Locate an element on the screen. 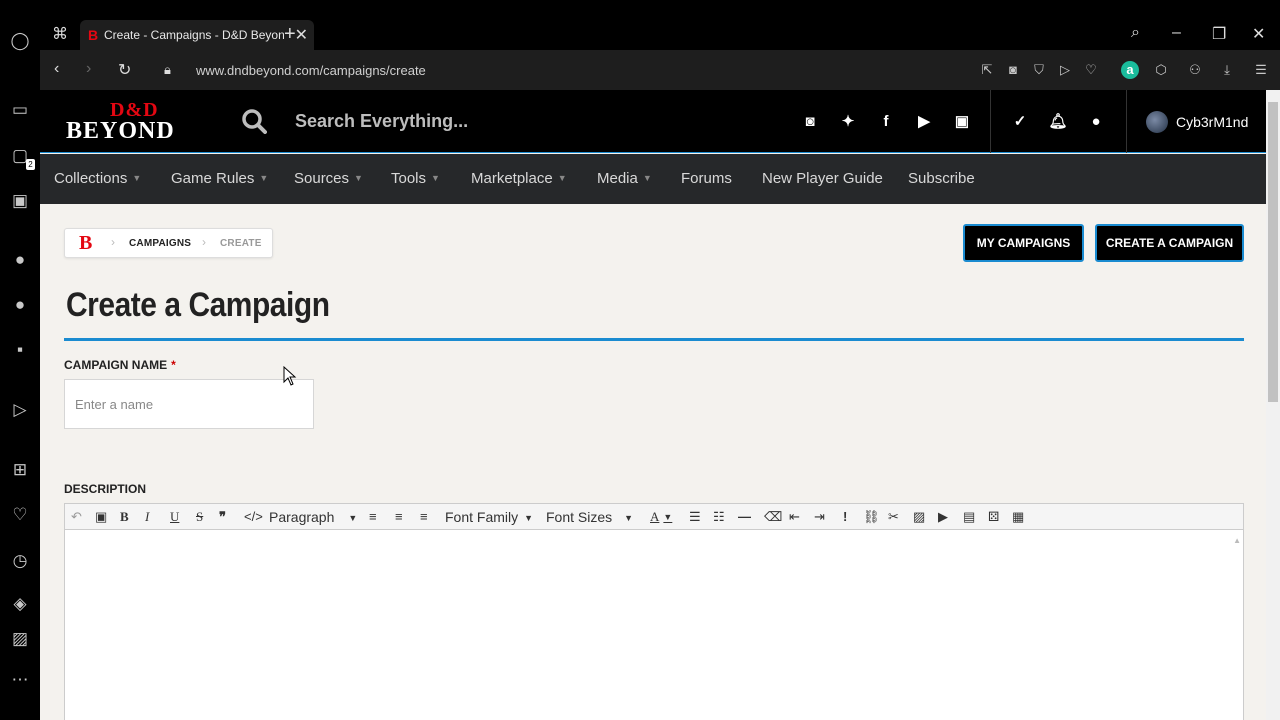  document-icon: ▤ is located at coordinates (969, 517).